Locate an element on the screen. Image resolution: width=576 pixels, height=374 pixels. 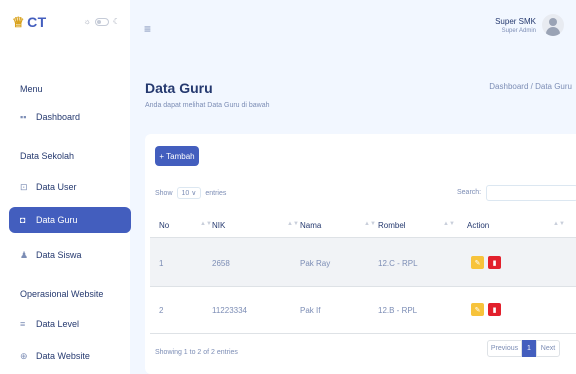
sidebar-item-data-user: ⊡ Data User is located at coordinates (70, 187).